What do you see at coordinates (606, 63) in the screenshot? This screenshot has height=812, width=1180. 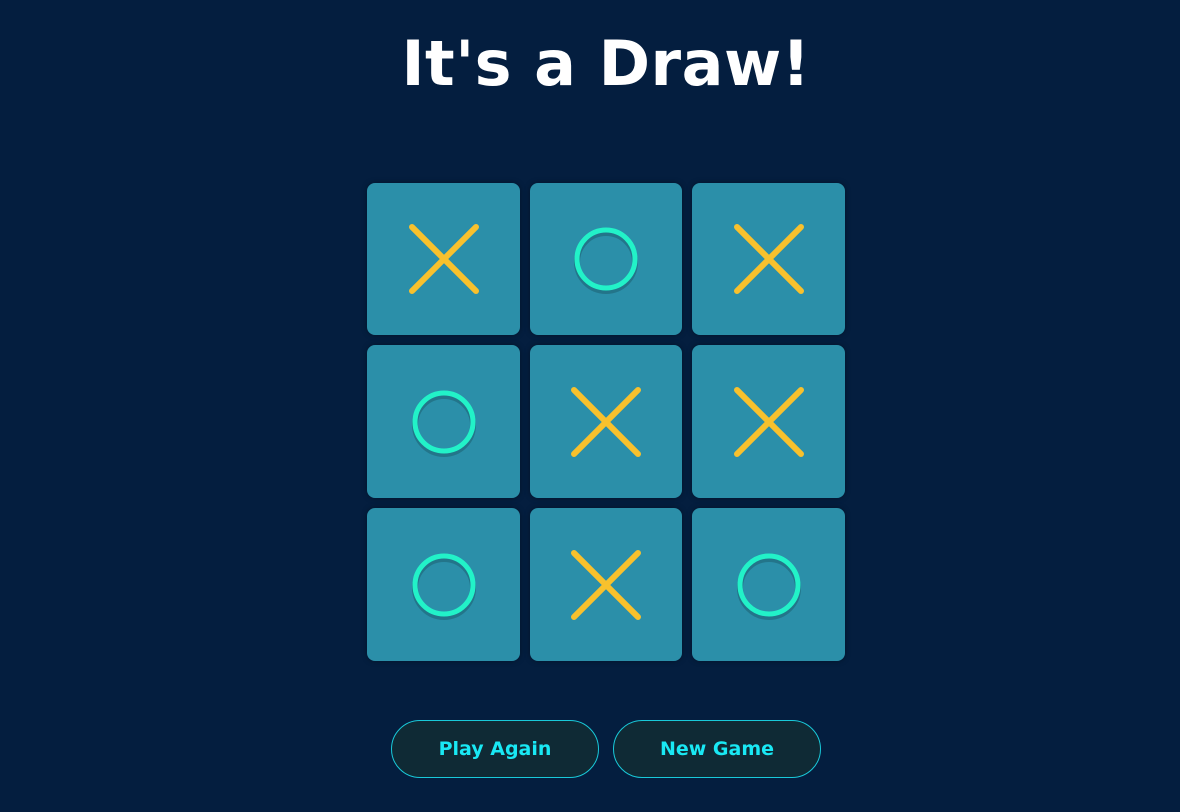 I see `game-status-title: It's a Draw!` at bounding box center [606, 63].